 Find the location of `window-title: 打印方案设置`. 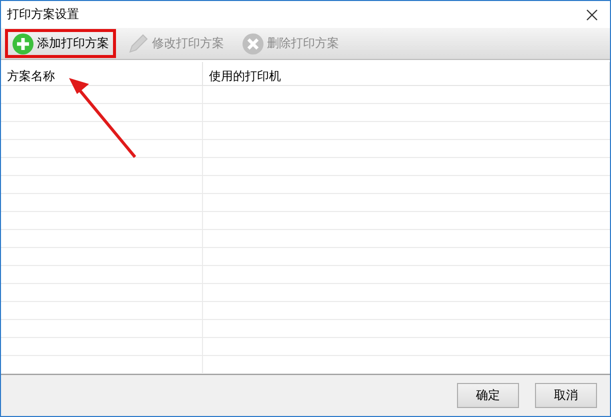

window-title: 打印方案设置 is located at coordinates (43, 14).